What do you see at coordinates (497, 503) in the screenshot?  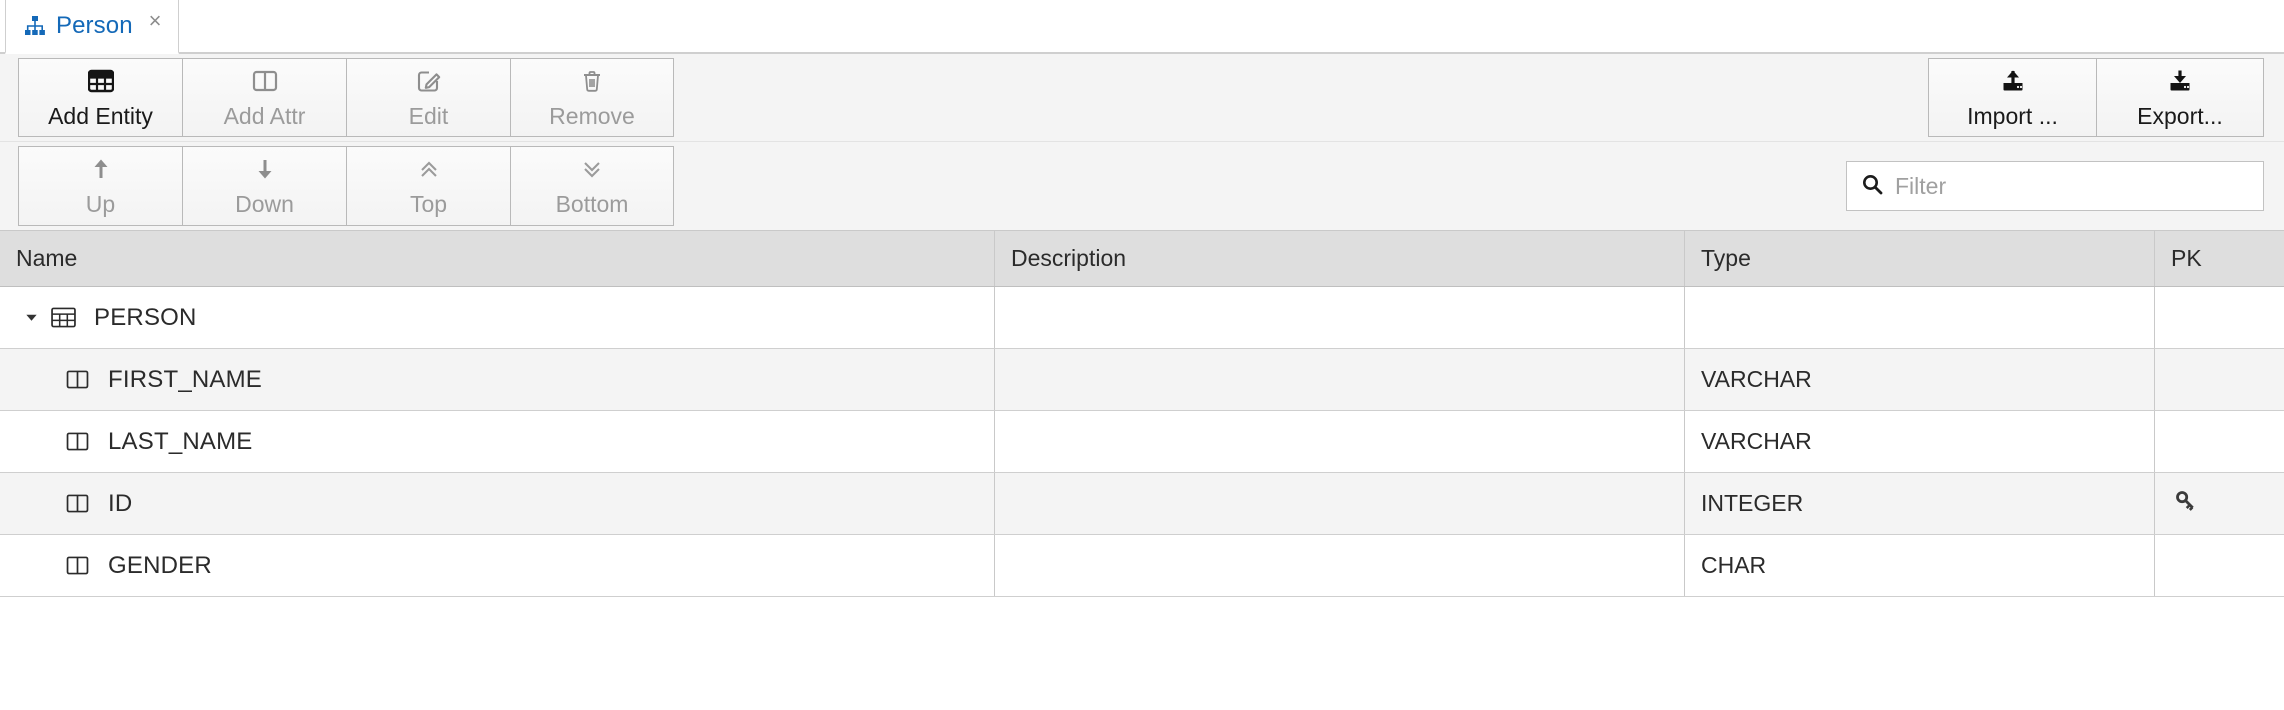 I see `row-name-cell: ID` at bounding box center [497, 503].